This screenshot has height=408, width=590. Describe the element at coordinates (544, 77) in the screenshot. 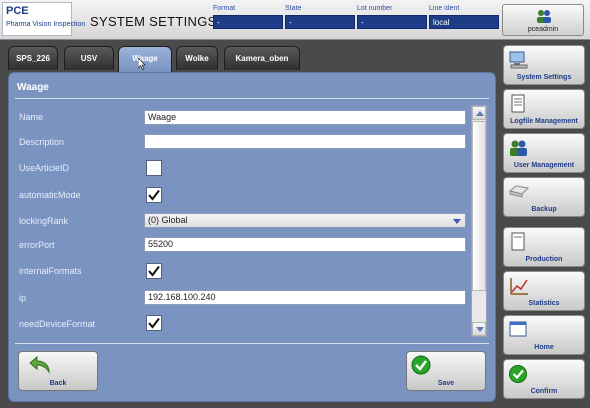

I see `sidebar-label-system-settings: System Settings` at that location.